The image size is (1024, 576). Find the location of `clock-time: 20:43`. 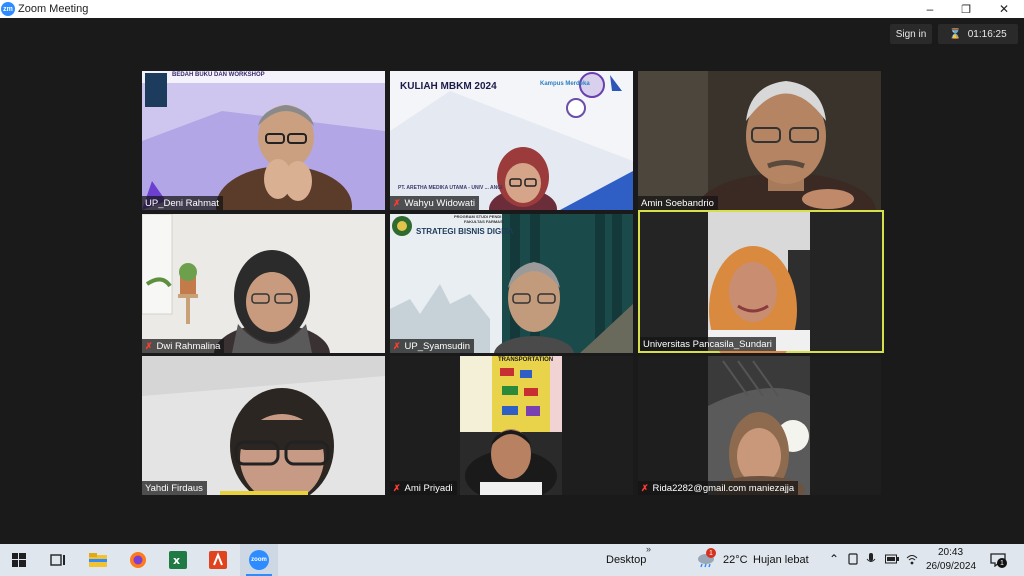

clock-time: 20:43 is located at coordinates (950, 552).